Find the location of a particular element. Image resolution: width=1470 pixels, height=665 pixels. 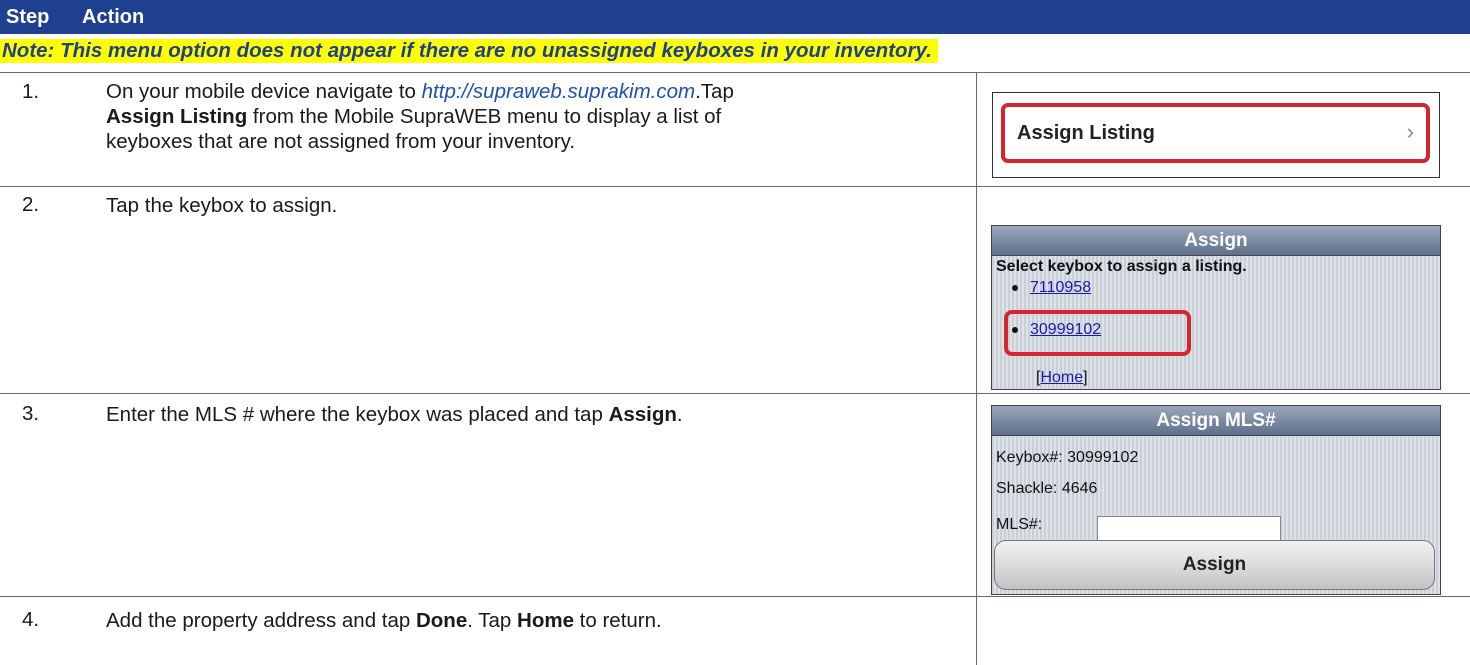

assign-listing-menu-item: Assign Listing › is located at coordinates (1215, 133).